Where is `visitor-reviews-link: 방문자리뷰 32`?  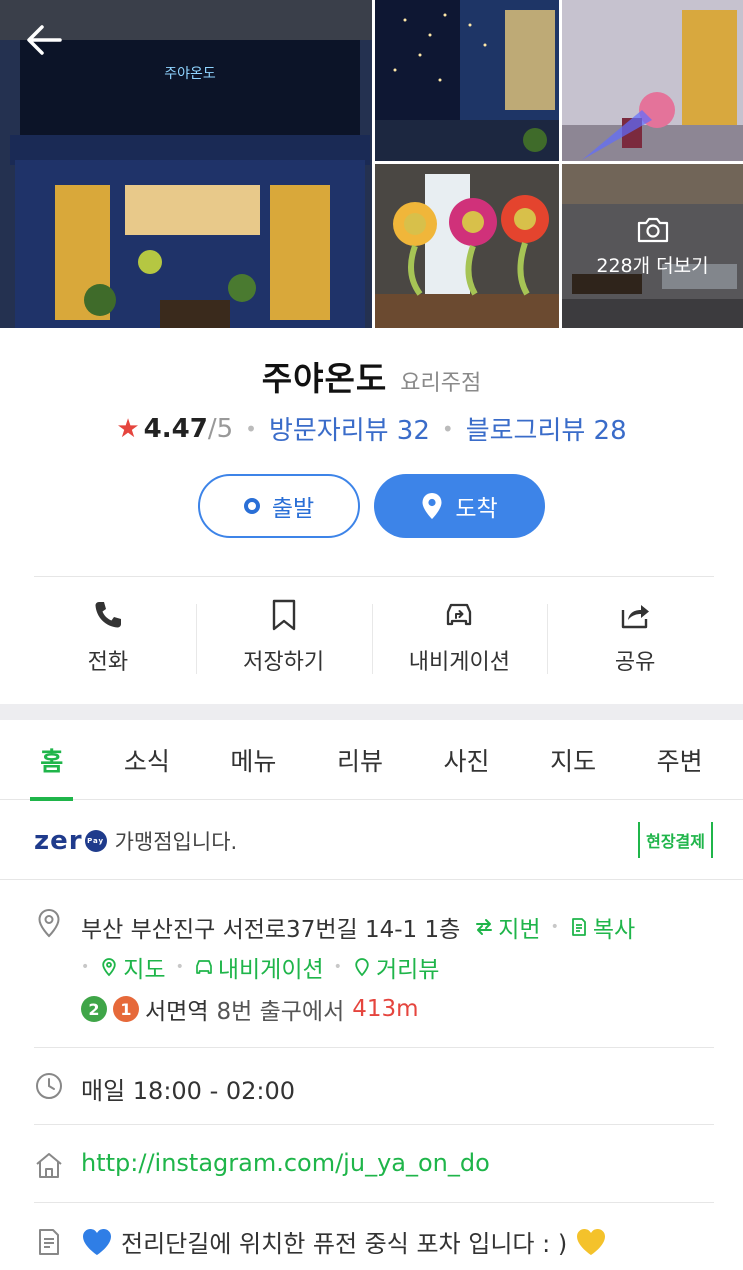
visitor-reviews-link: 방문자리뷰 32 is located at coordinates (349, 428).